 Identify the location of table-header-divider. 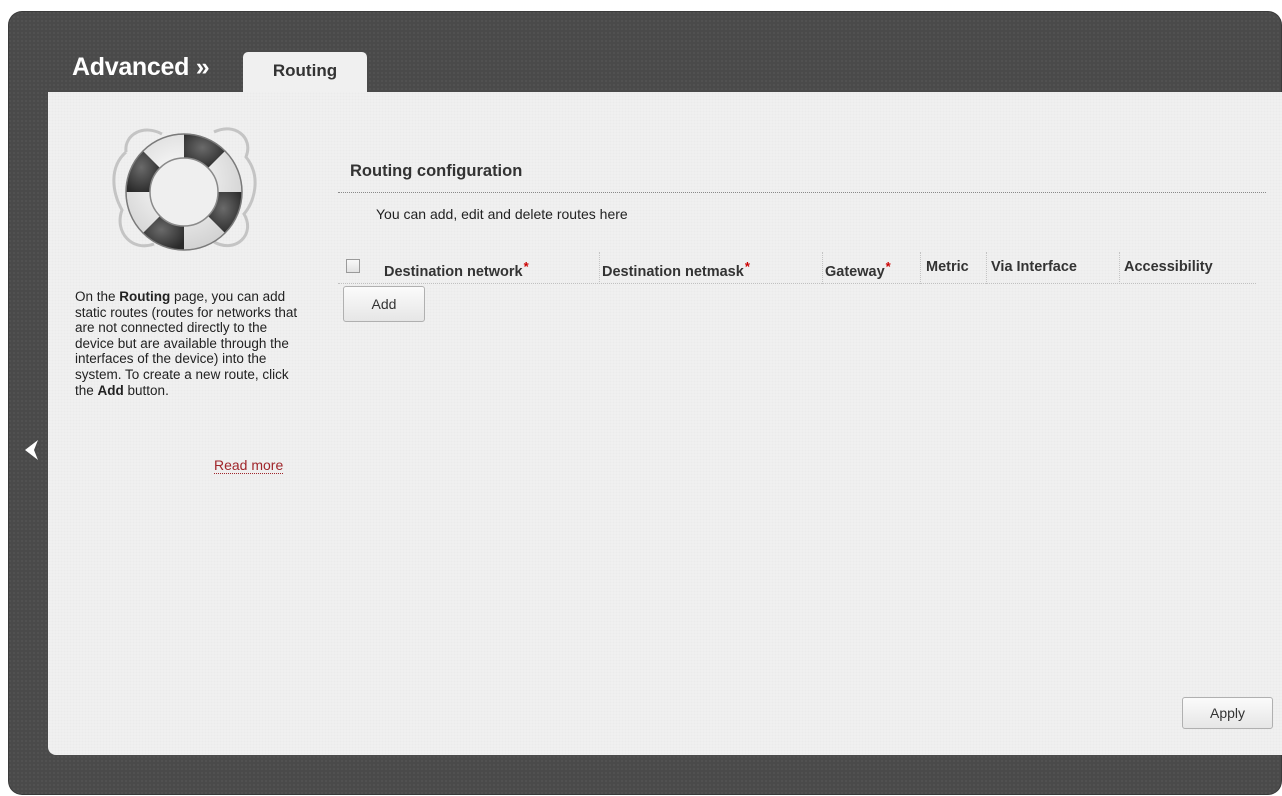
(797, 283).